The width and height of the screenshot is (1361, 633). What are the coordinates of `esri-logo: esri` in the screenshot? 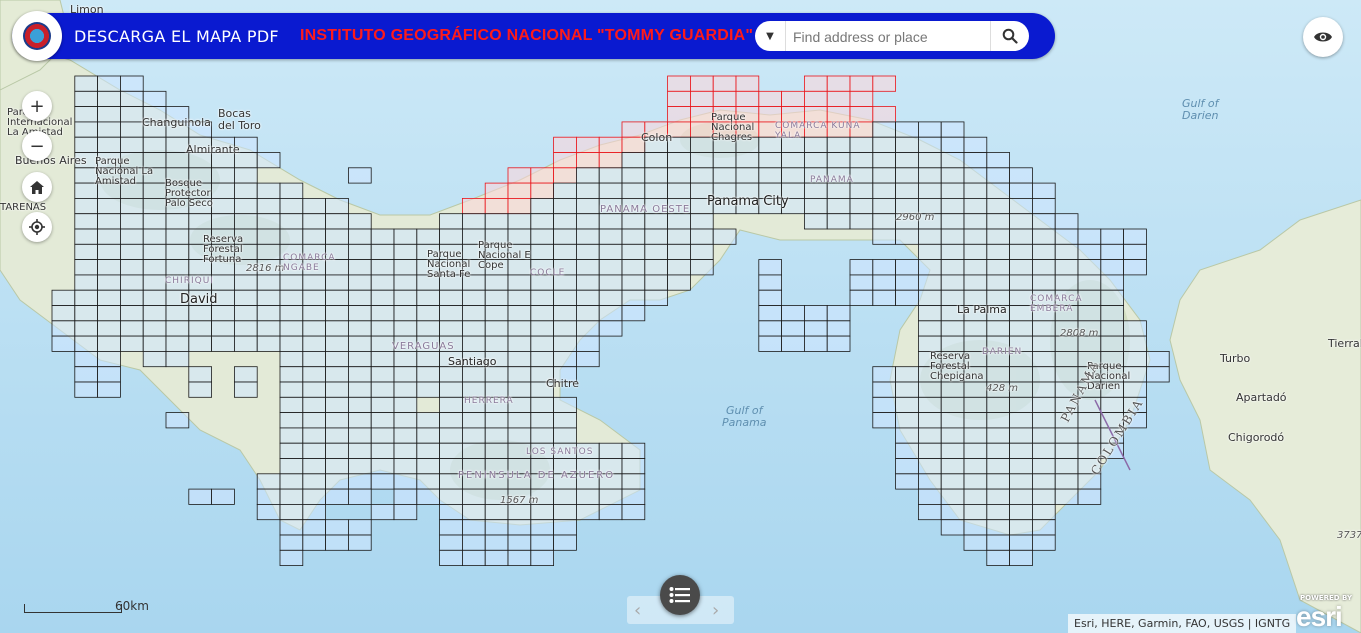 It's located at (1319, 617).